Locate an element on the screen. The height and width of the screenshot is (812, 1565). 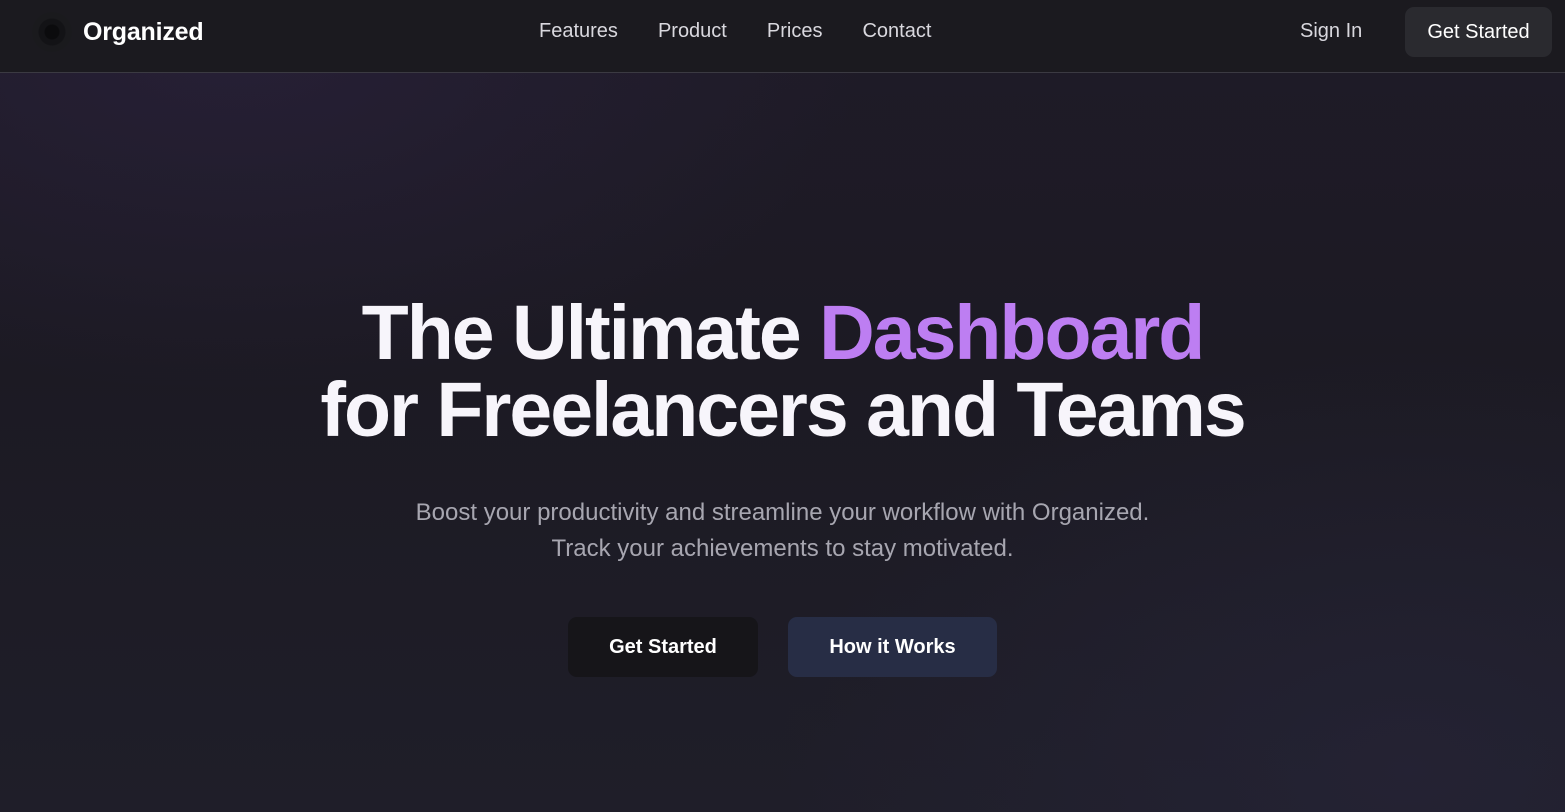
hero-title-part1: The Ultimate is located at coordinates (590, 333).